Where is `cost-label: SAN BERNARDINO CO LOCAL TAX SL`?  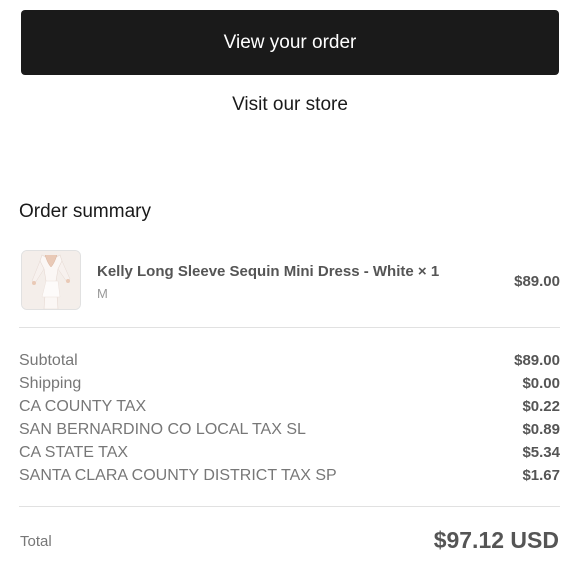 cost-label: SAN BERNARDINO CO LOCAL TAX SL is located at coordinates (162, 429).